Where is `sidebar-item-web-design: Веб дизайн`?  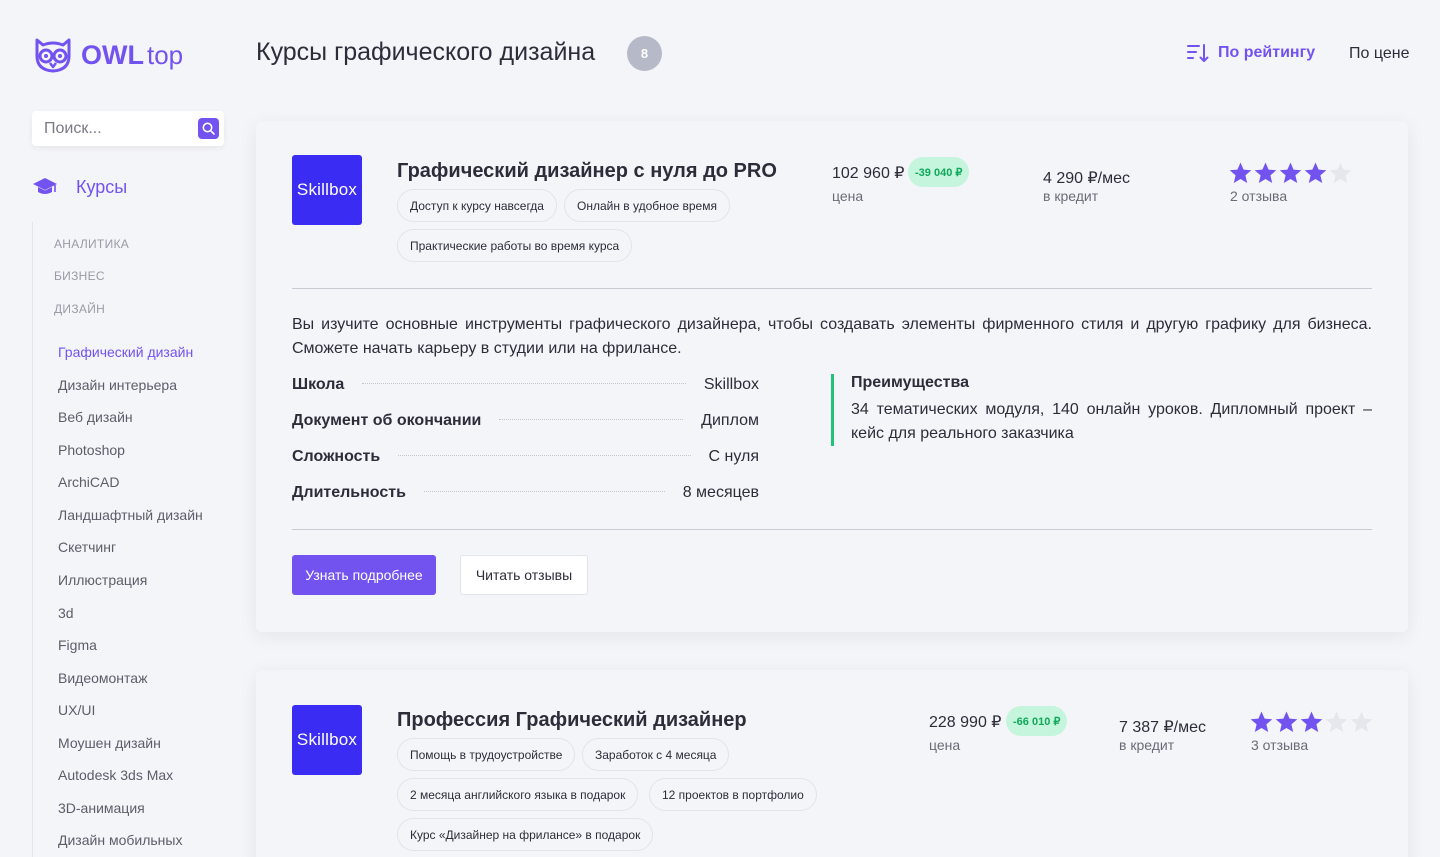
sidebar-item-web-design: Веб дизайн is located at coordinates (95, 417).